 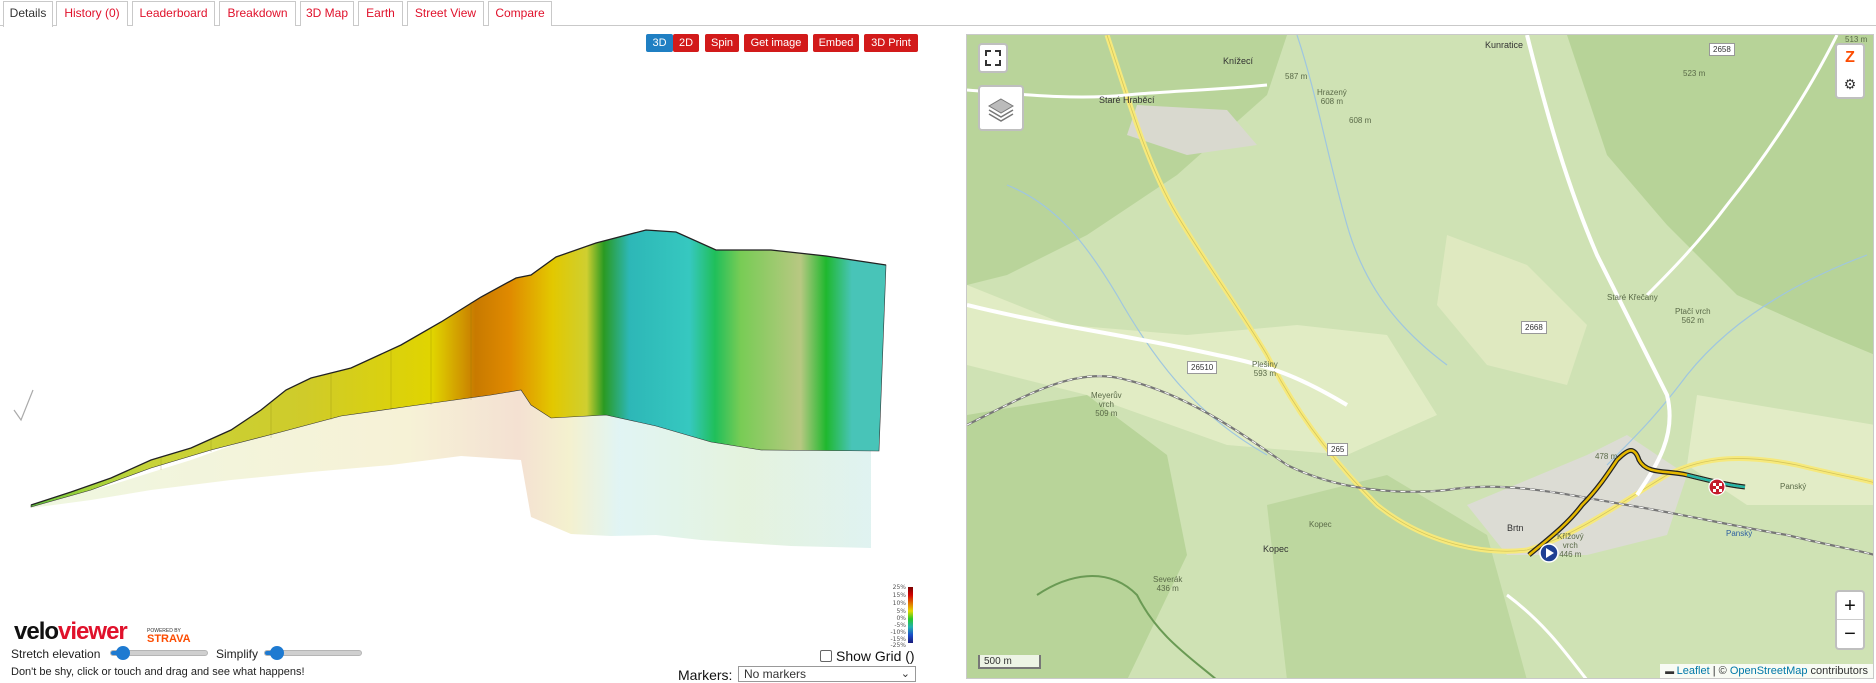 I want to click on legend-label: 15%, so click(x=899, y=595).